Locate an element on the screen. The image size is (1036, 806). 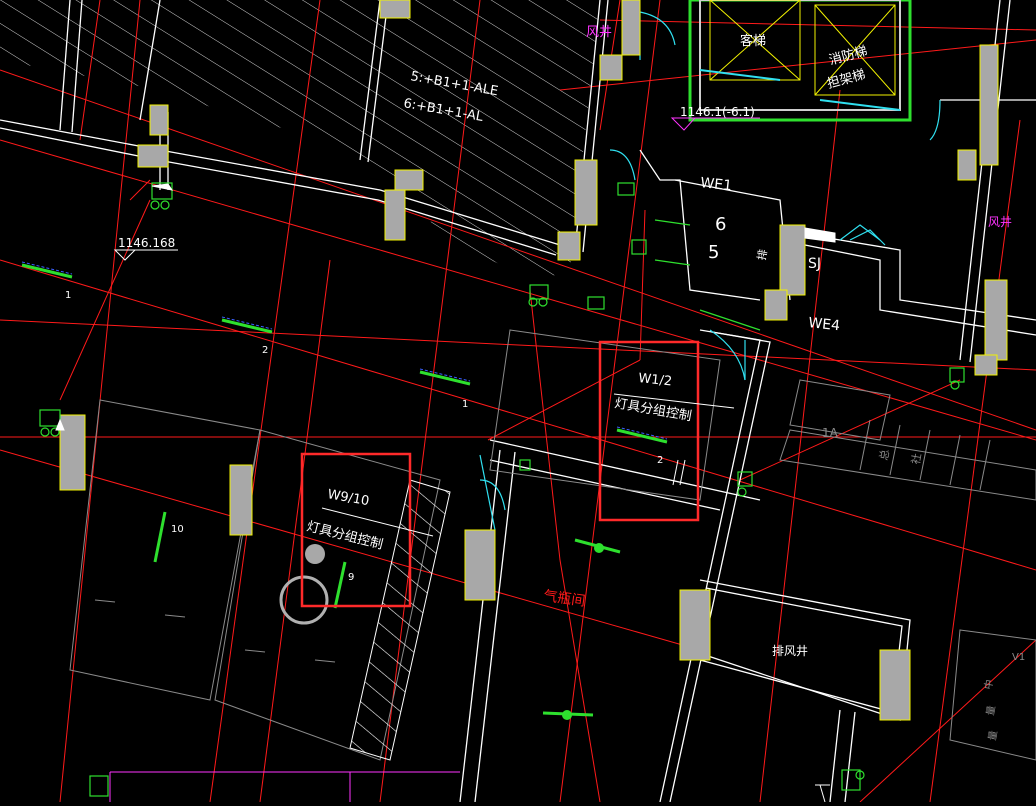
elevator-passenger-label: 客梯 is located at coordinates (753, 41).